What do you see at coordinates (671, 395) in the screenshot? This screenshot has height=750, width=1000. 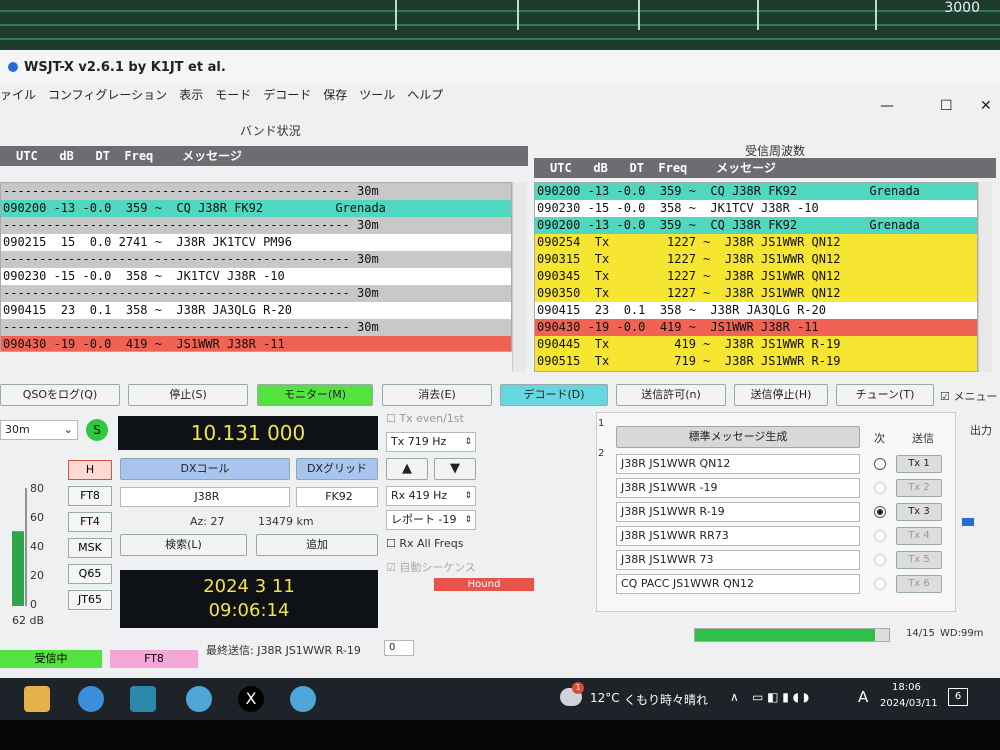 I see `enable-tx-button: 送信許可(n)` at bounding box center [671, 395].